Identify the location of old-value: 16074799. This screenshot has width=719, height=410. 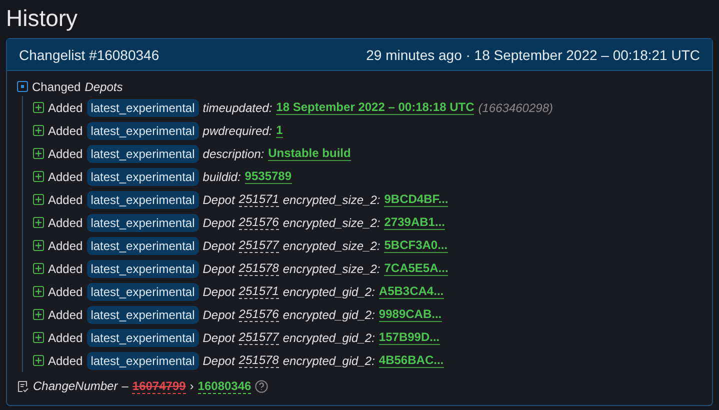
(159, 386).